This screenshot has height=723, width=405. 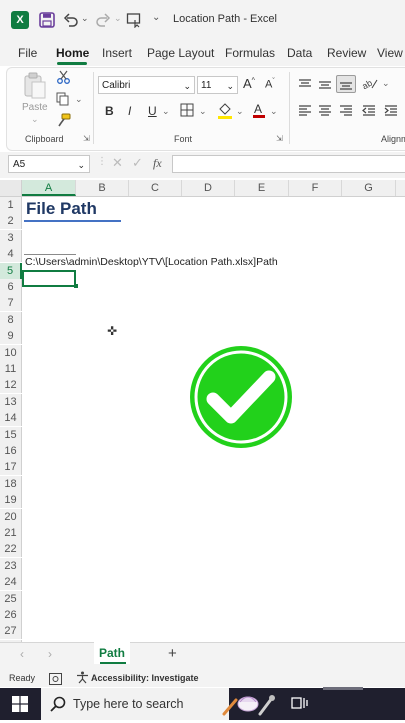 What do you see at coordinates (11, 533) in the screenshot?
I see `row-header-21: 21` at bounding box center [11, 533].